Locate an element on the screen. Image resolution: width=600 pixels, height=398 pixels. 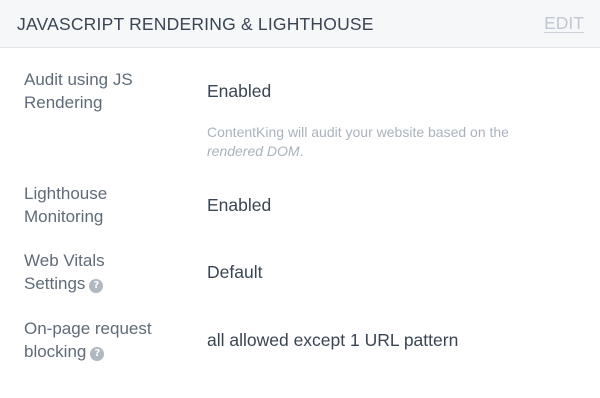
setting-label: Audit using JS Rendering is located at coordinates (78, 91).